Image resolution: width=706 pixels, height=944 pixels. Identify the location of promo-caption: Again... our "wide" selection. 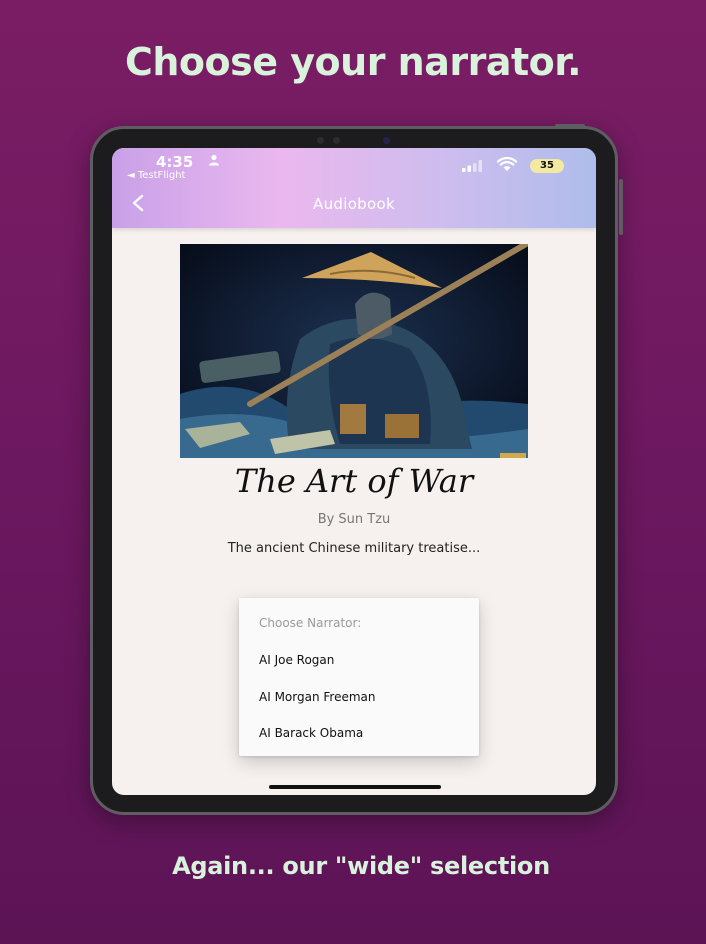
(361, 866).